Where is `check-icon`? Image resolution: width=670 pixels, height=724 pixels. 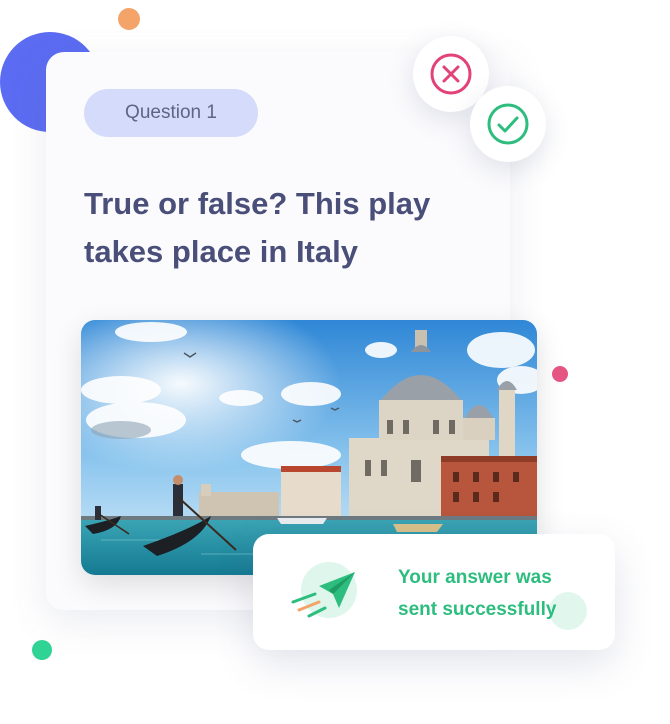 check-icon is located at coordinates (508, 124).